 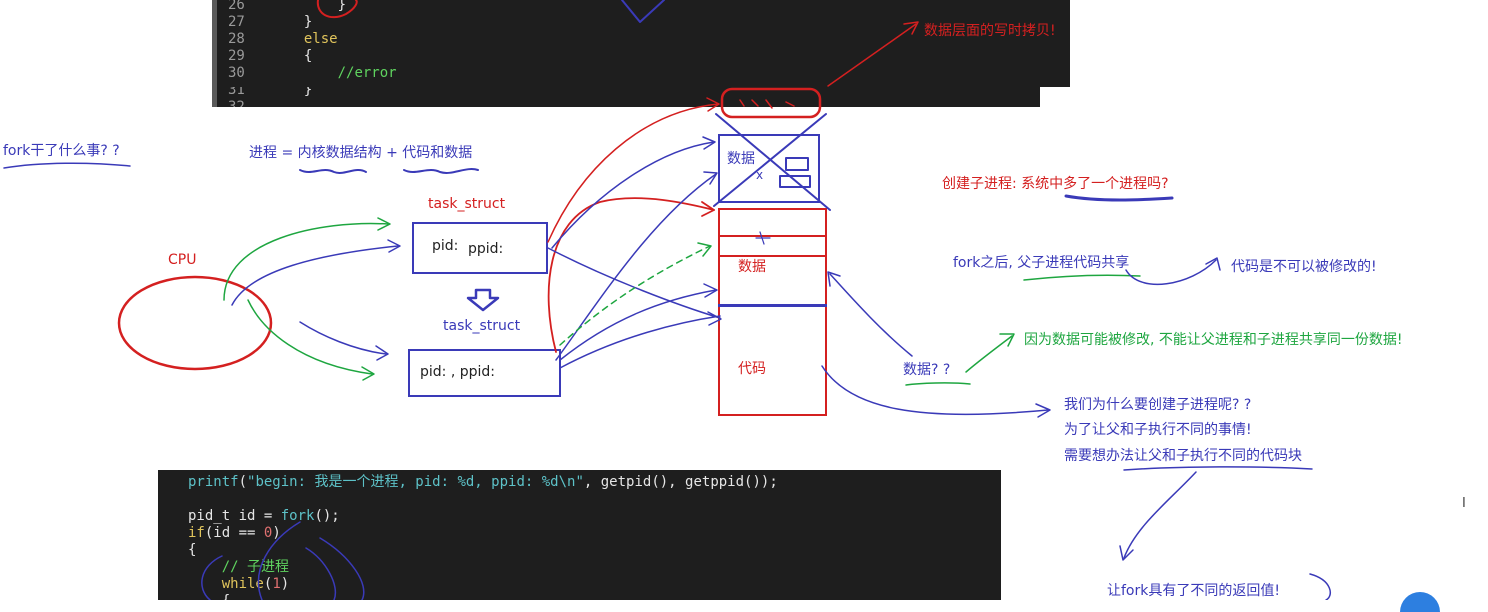 I want to click on blue-arrow-child-olddata, so click(x=636, y=267).